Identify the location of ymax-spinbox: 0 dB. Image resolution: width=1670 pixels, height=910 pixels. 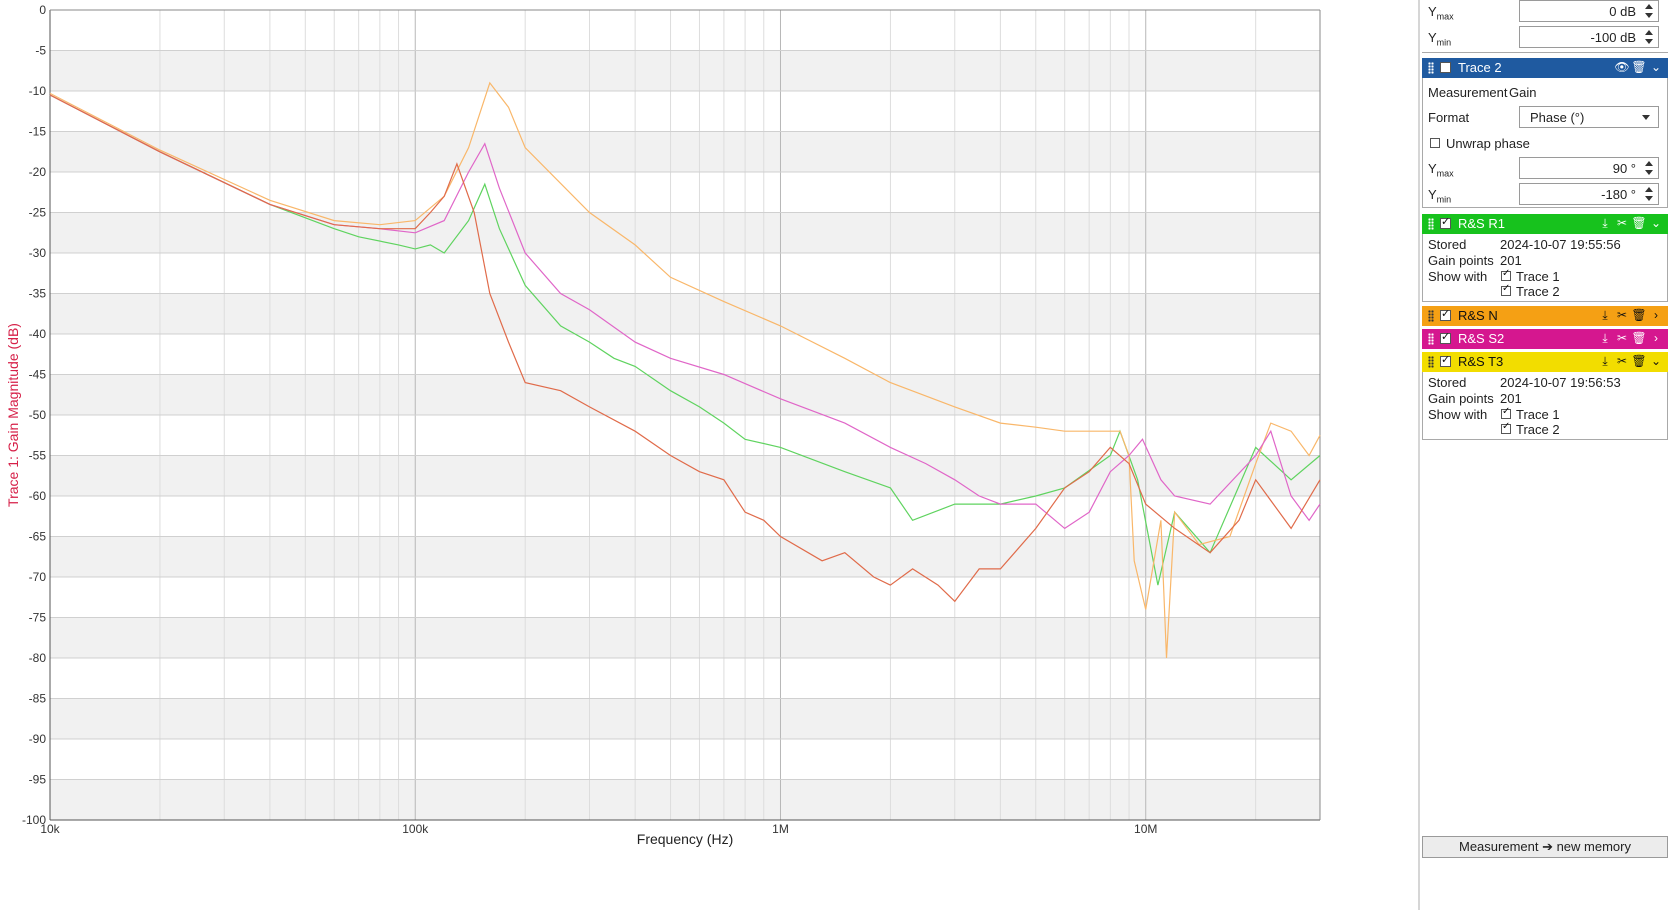
(1589, 11).